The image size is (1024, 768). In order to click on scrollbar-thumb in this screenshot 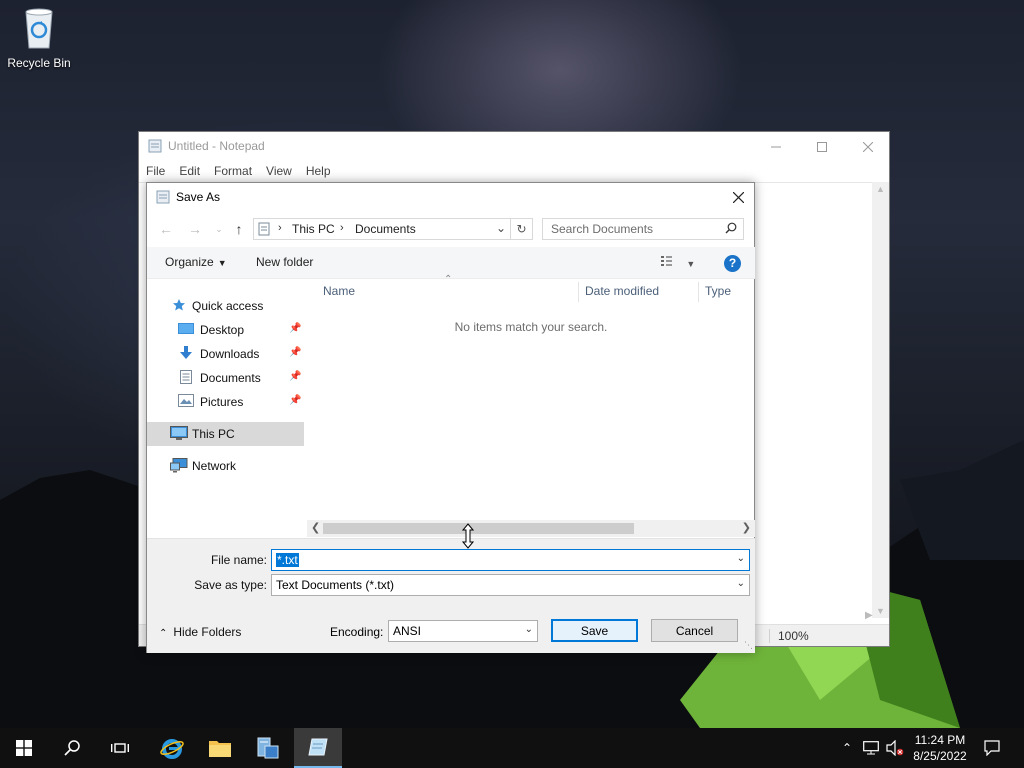, I will do `click(478, 528)`.